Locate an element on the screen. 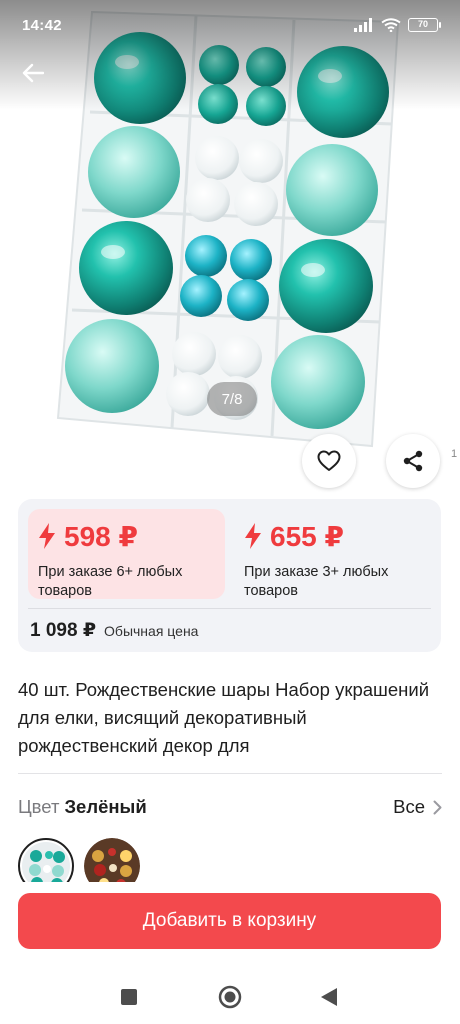 This screenshot has height=1024, width=460. show-all-label: Все is located at coordinates (409, 806).